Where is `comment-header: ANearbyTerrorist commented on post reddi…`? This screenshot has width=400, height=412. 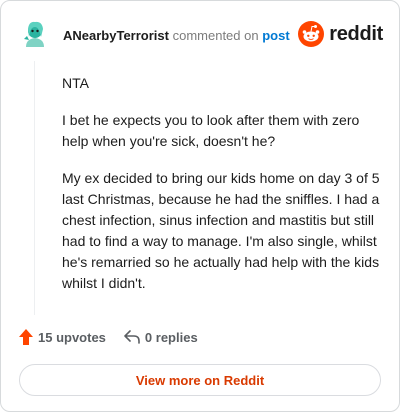 comment-header: ANearbyTerrorist commented on post reddi… is located at coordinates (200, 35).